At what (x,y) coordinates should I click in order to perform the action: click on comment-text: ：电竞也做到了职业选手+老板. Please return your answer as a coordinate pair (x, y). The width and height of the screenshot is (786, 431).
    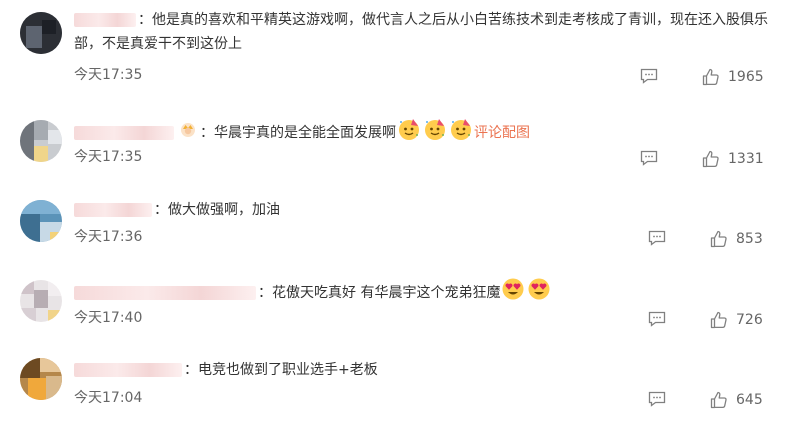
    Looking at the image, I should click on (281, 370).